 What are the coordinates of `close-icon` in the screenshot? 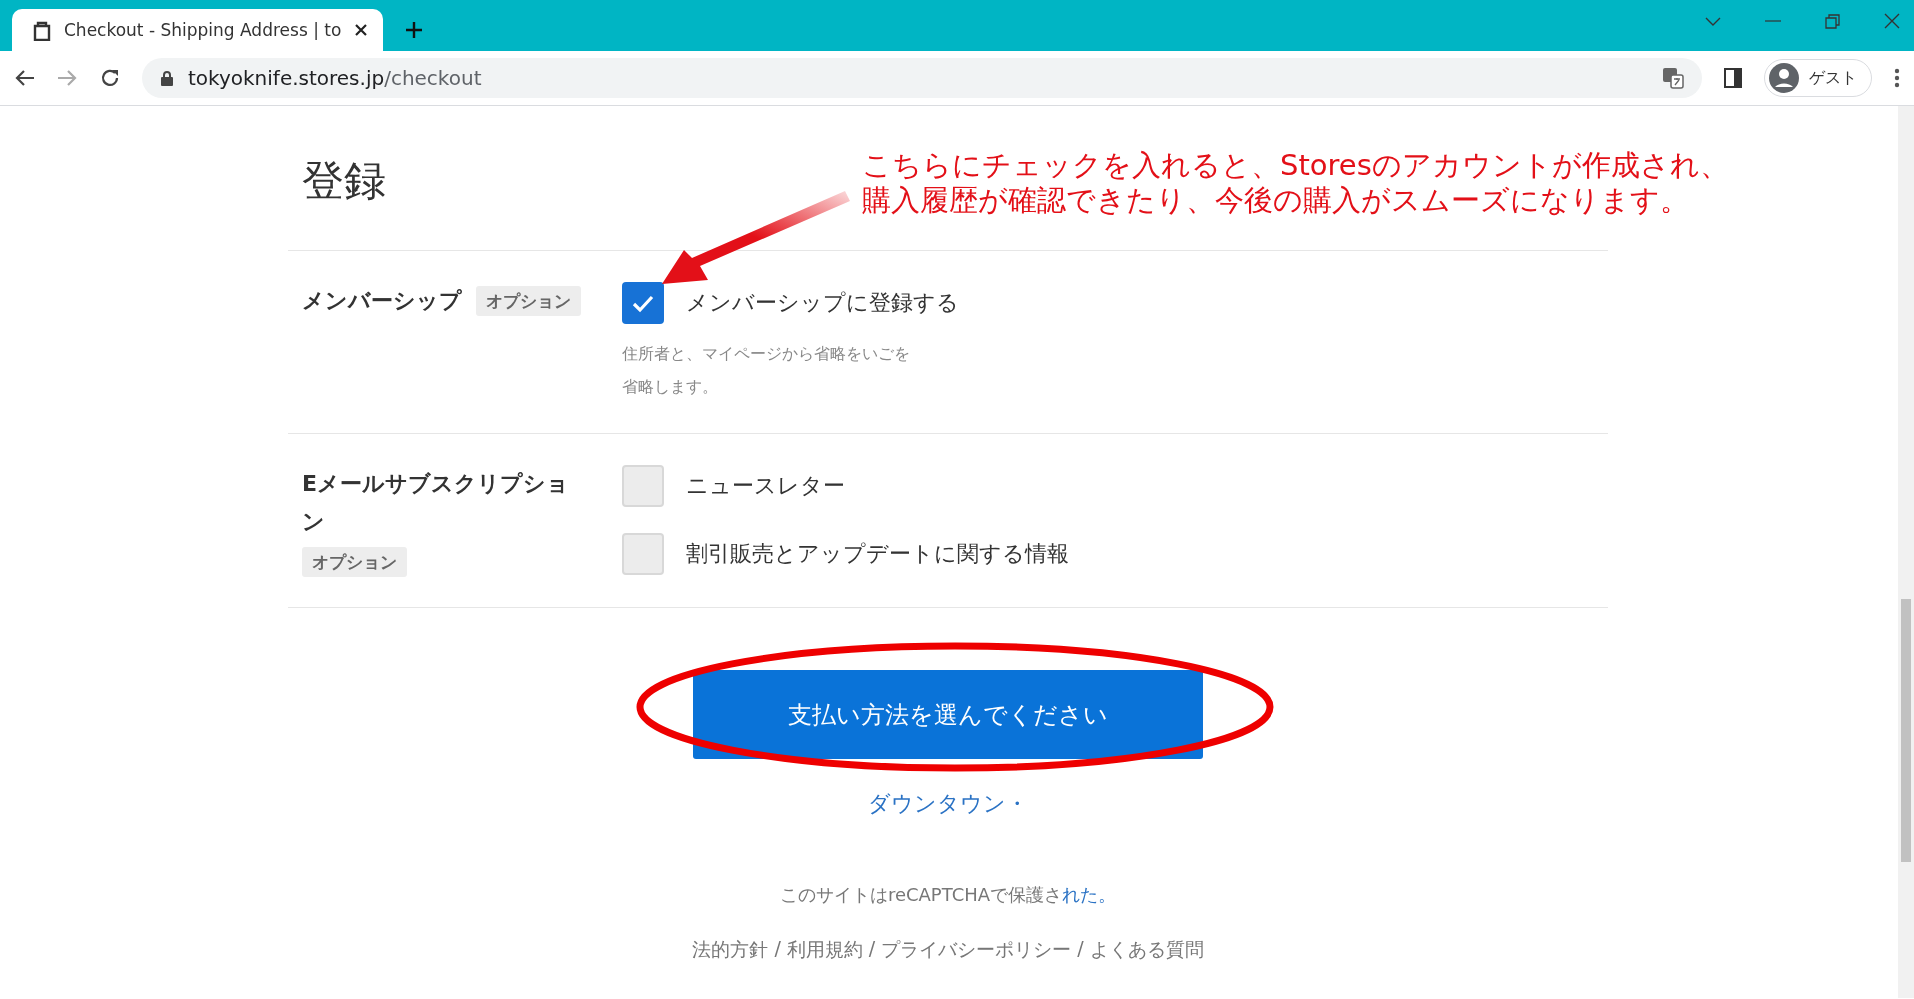 It's located at (1892, 21).